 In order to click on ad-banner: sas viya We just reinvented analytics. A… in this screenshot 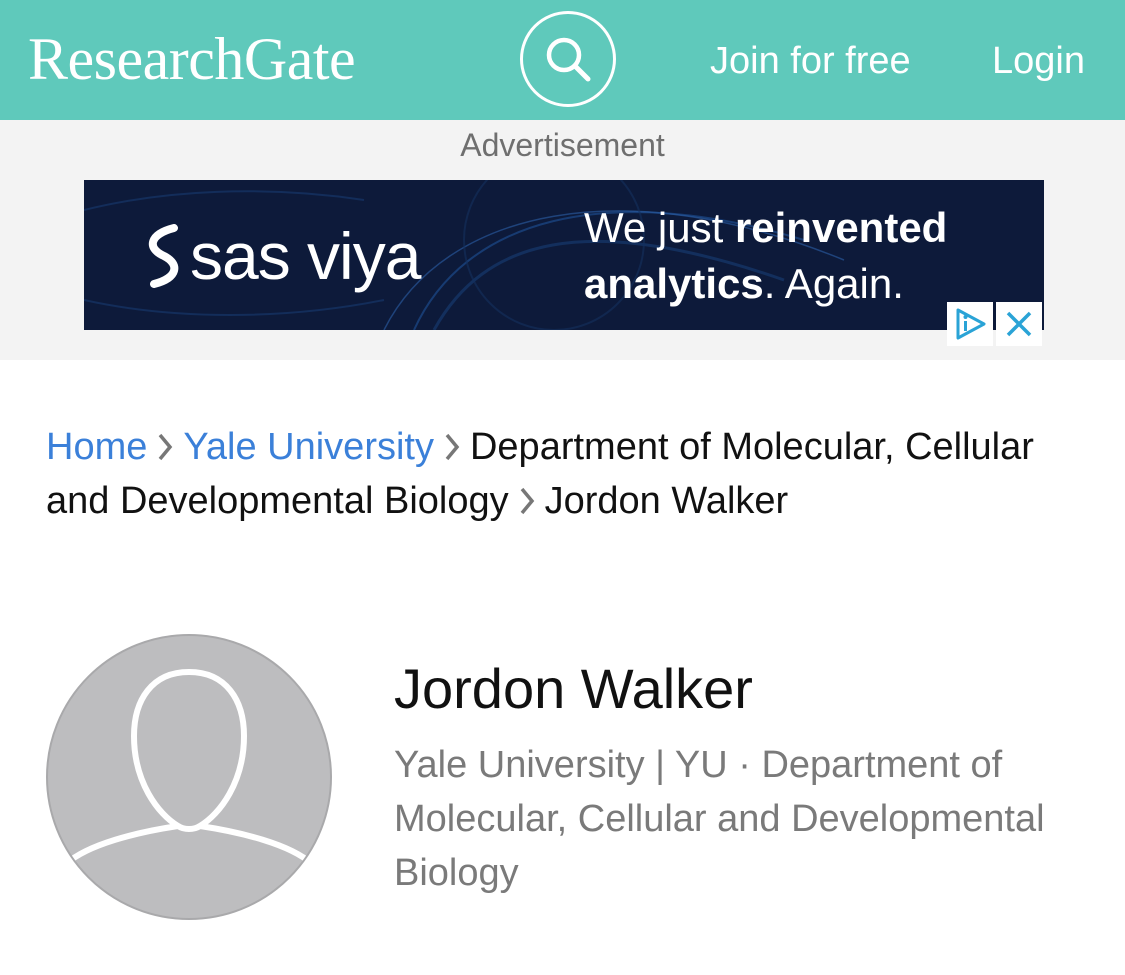, I will do `click(564, 255)`.